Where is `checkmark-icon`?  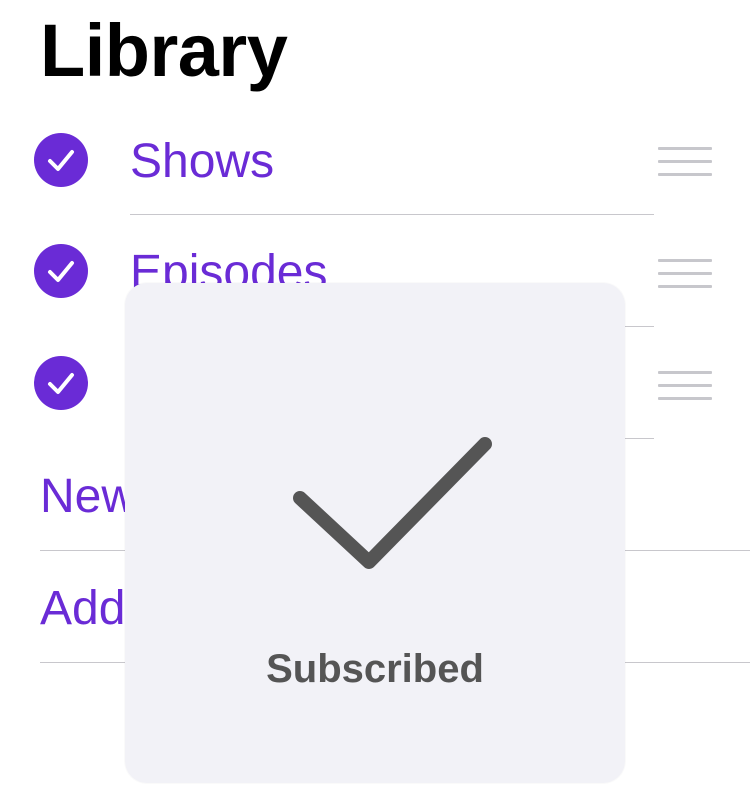 checkmark-icon is located at coordinates (395, 505).